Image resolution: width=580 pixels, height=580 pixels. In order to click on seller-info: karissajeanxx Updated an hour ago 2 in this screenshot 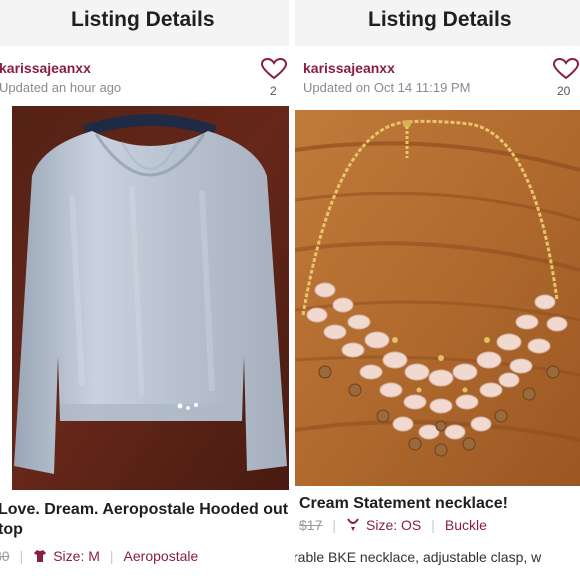, I will do `click(144, 76)`.